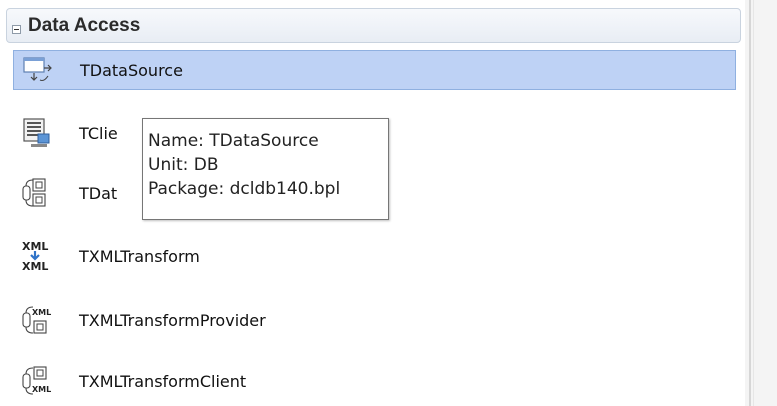 The width and height of the screenshot is (777, 406). I want to click on xml-transform-icon: XML XML, so click(37, 256).